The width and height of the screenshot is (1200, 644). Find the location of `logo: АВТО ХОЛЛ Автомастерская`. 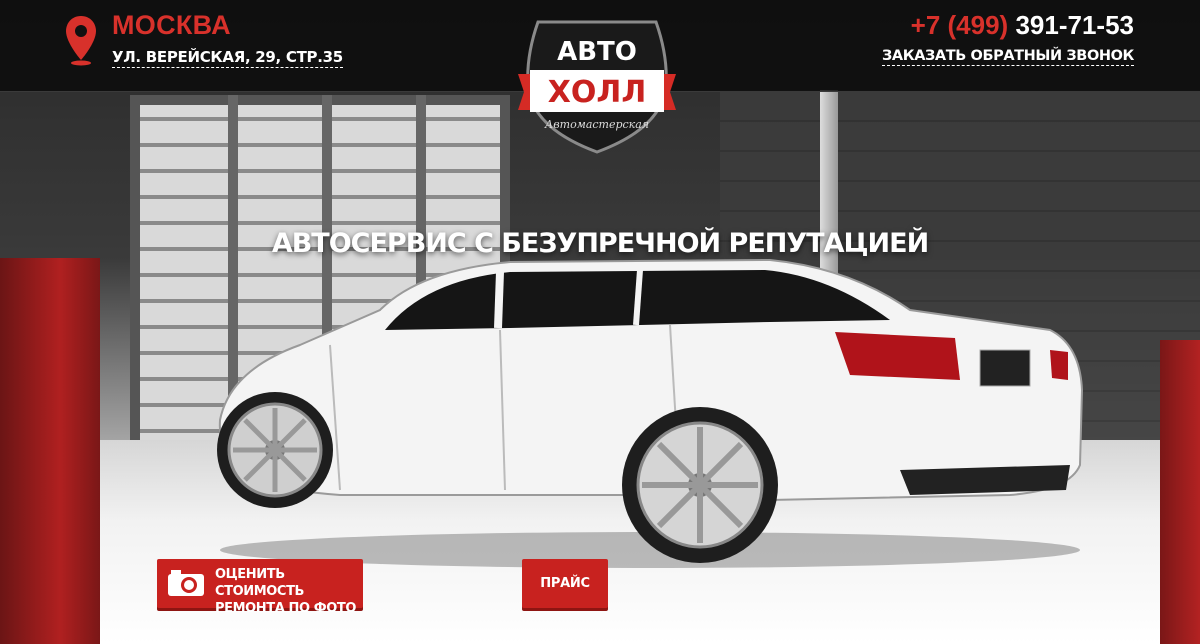

logo: АВТО ХОЛЛ Автомастерская is located at coordinates (597, 86).